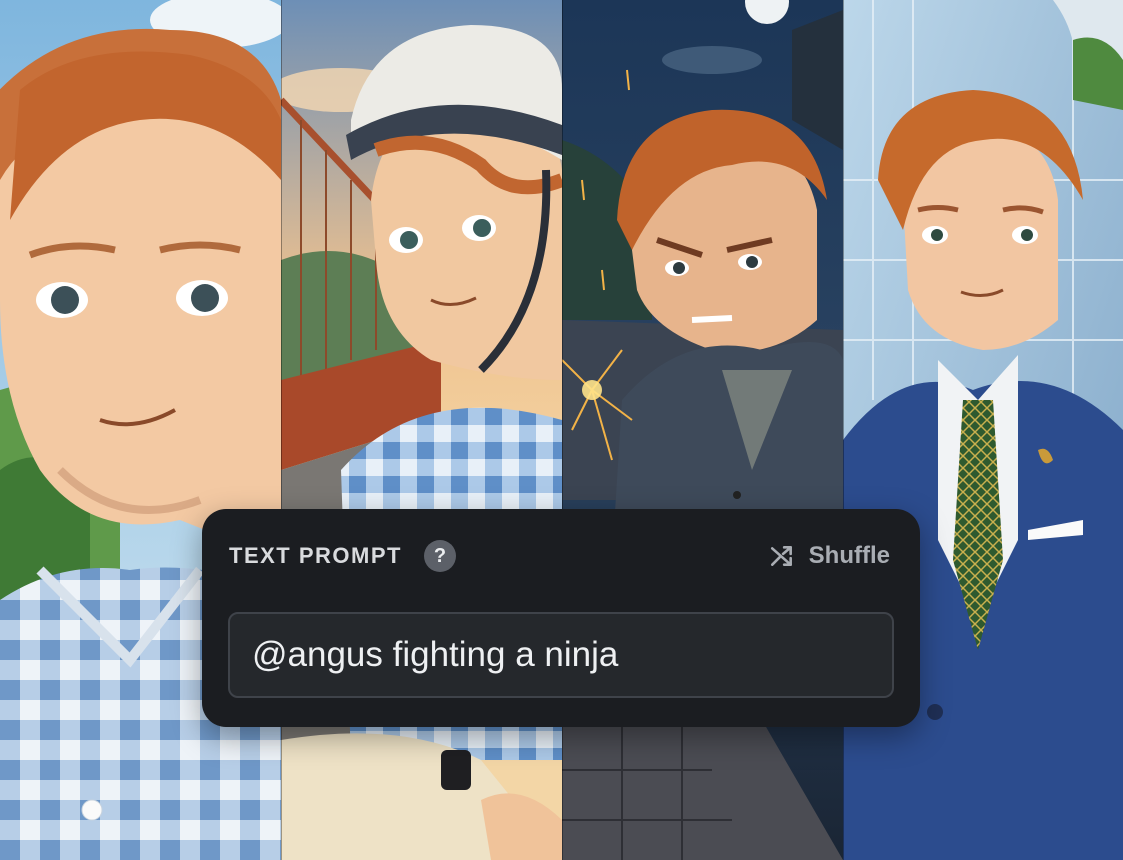 Image resolution: width=1123 pixels, height=860 pixels. Describe the element at coordinates (315, 555) in the screenshot. I see `prompt-title: TEXT PROMPT` at that location.